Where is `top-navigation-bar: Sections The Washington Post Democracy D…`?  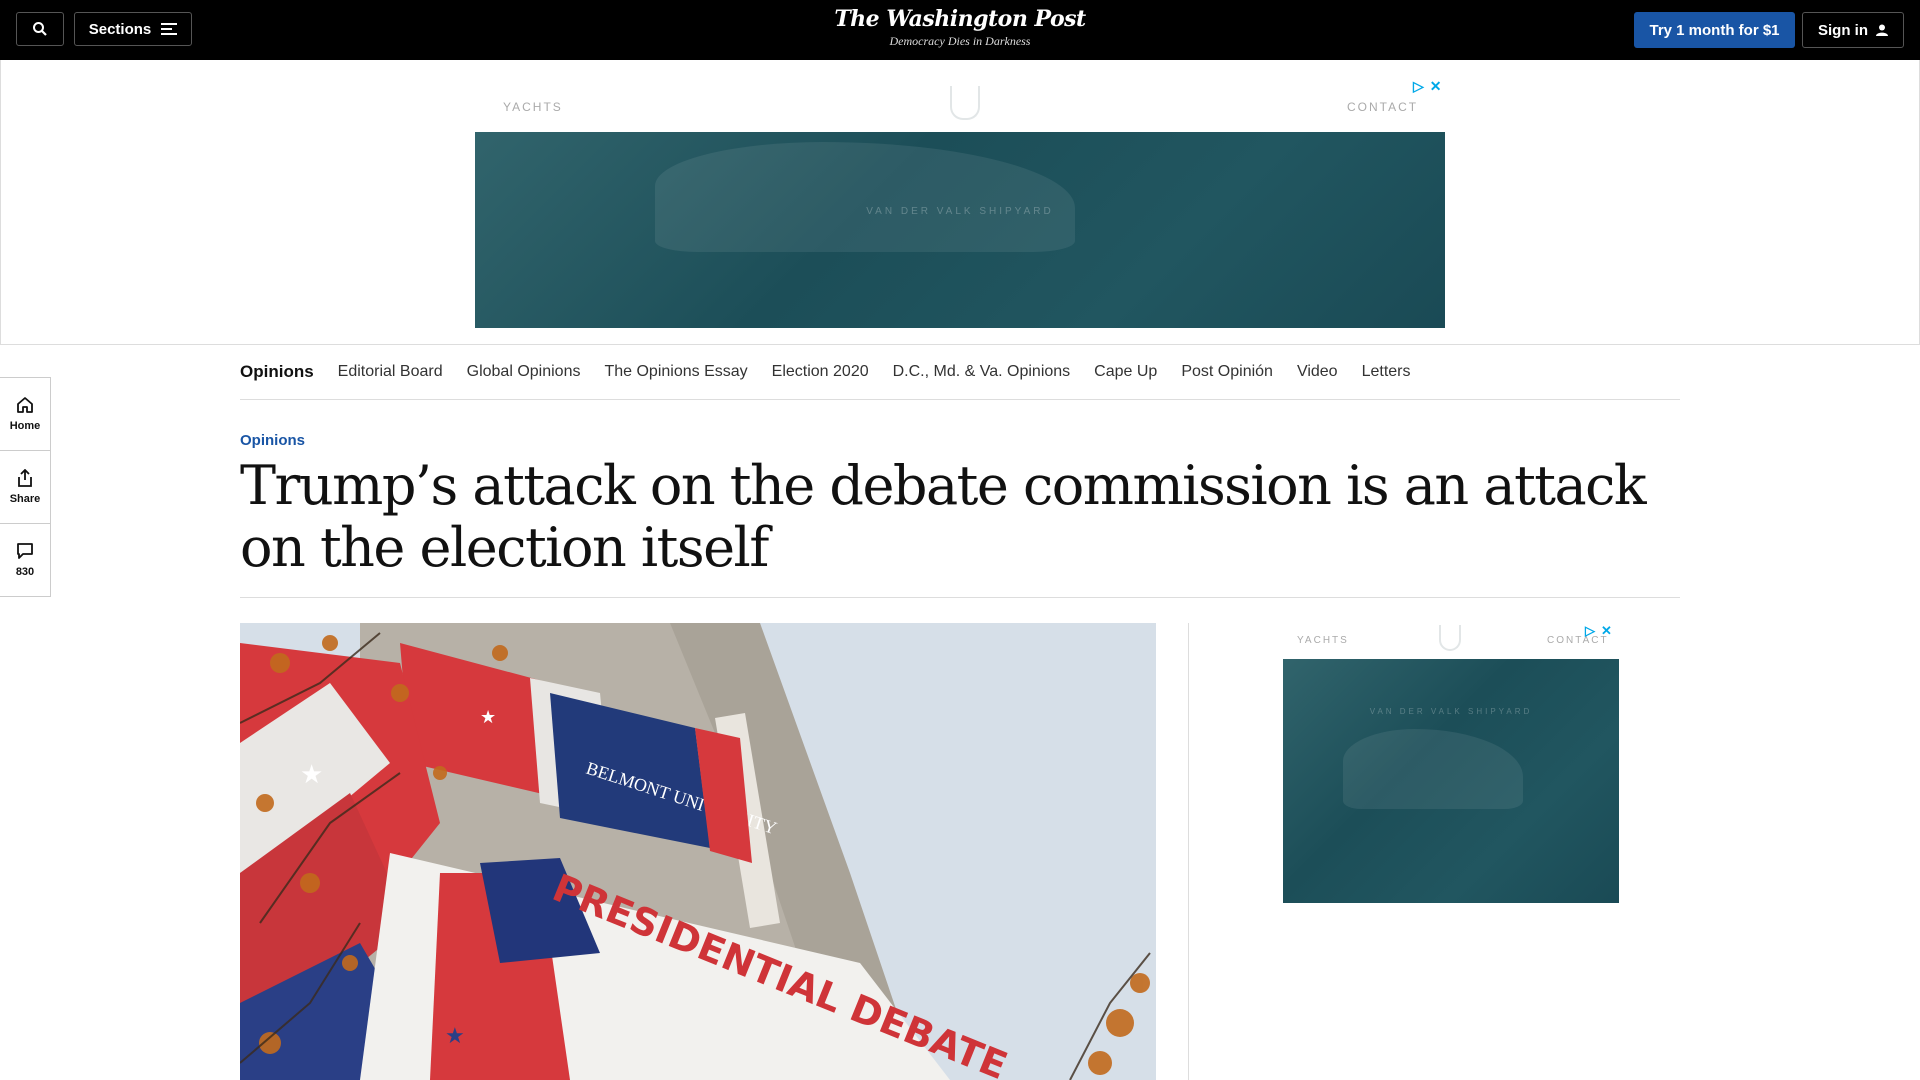
top-navigation-bar: Sections The Washington Post Democracy D… is located at coordinates (960, 30).